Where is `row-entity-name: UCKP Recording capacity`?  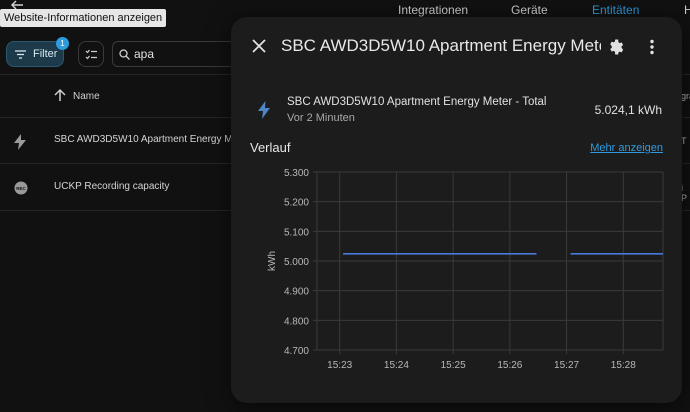
row-entity-name: UCKP Recording capacity is located at coordinates (112, 186).